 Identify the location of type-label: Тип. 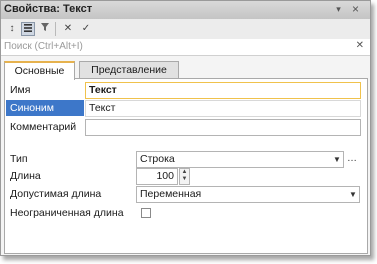
(19, 159).